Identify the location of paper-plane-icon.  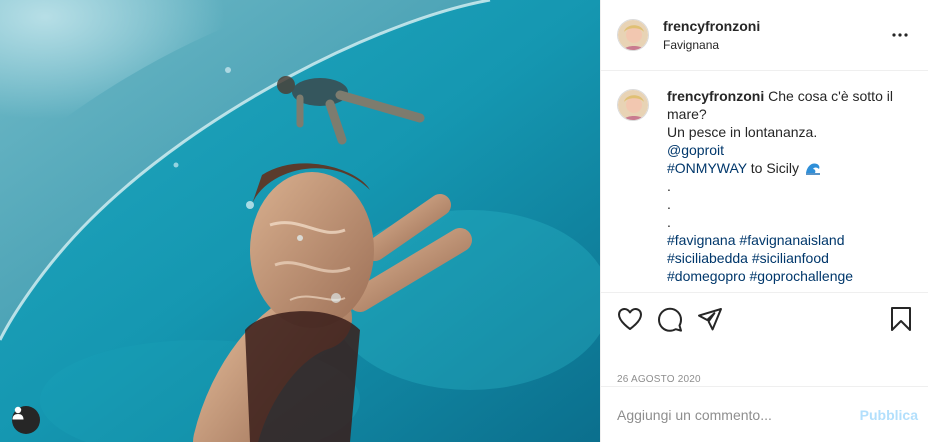
(710, 319).